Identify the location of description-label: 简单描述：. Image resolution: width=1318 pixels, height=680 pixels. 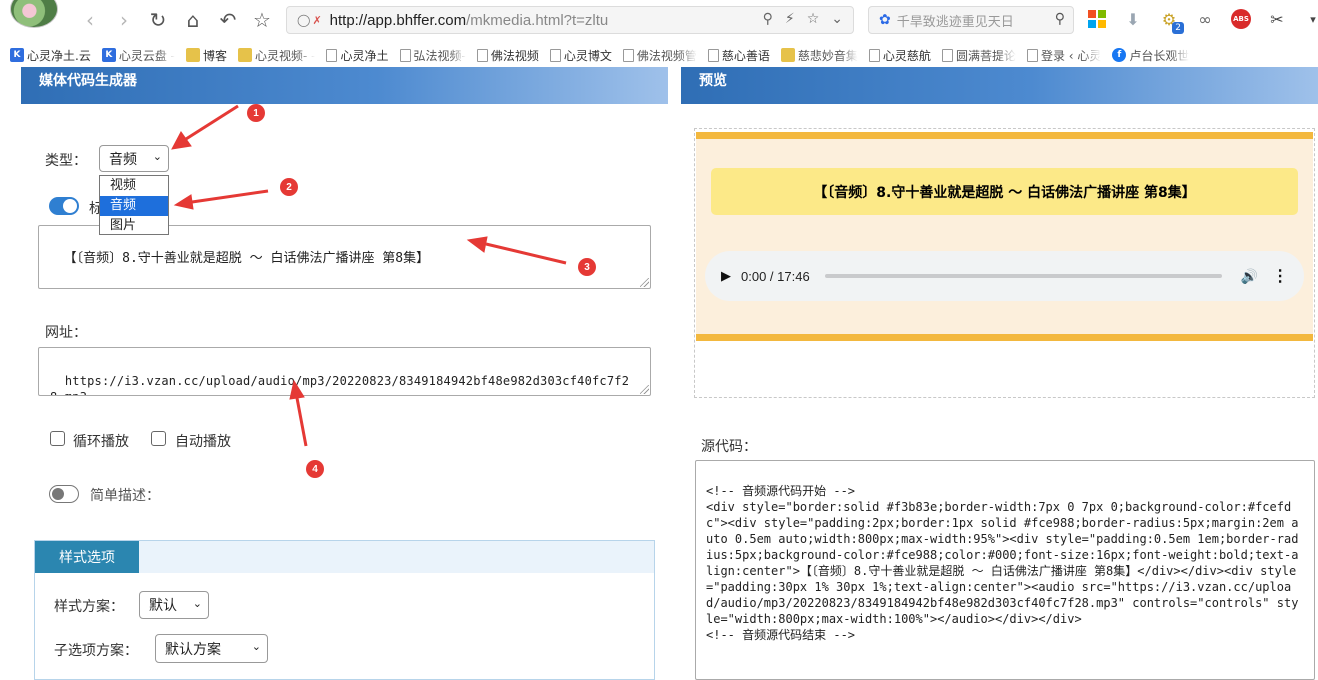
(125, 496).